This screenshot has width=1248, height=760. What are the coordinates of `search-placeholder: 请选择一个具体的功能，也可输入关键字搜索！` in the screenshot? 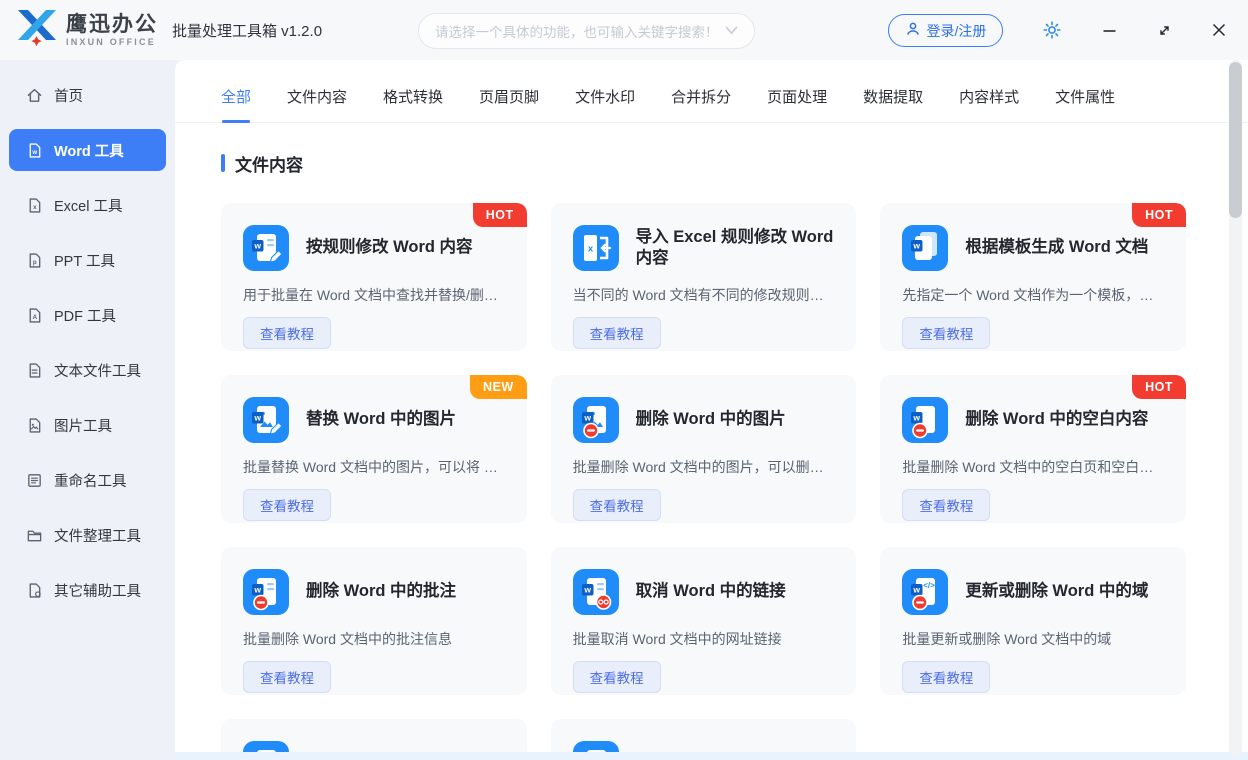 It's located at (577, 32).